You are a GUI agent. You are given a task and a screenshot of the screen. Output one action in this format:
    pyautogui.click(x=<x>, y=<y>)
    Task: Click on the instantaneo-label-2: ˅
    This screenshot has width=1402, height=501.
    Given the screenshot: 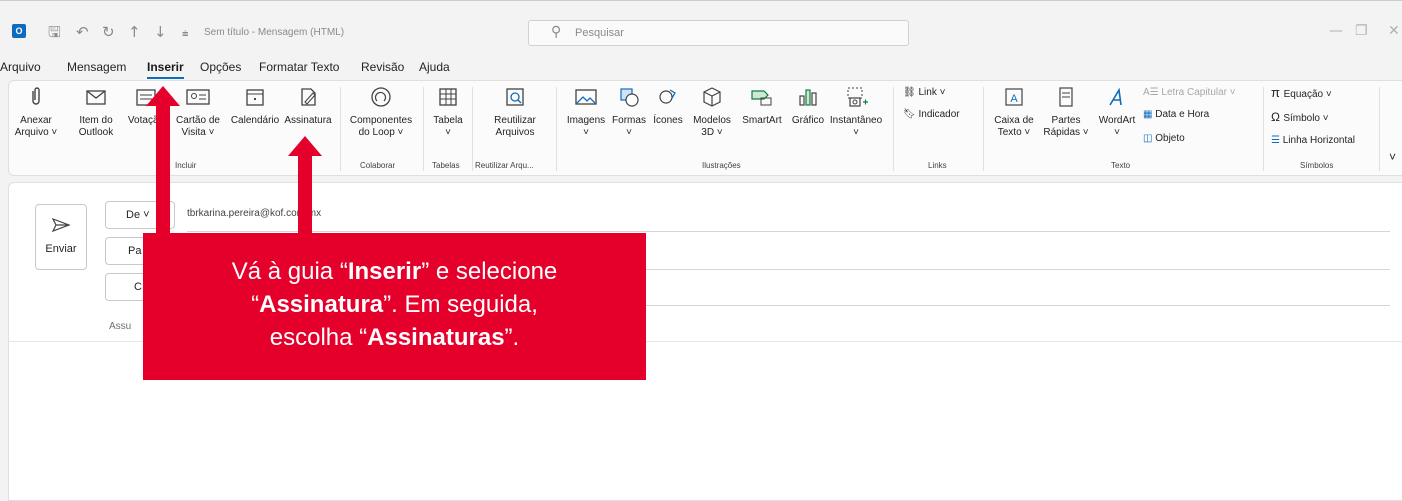 What is the action you would take?
    pyautogui.click(x=856, y=132)
    